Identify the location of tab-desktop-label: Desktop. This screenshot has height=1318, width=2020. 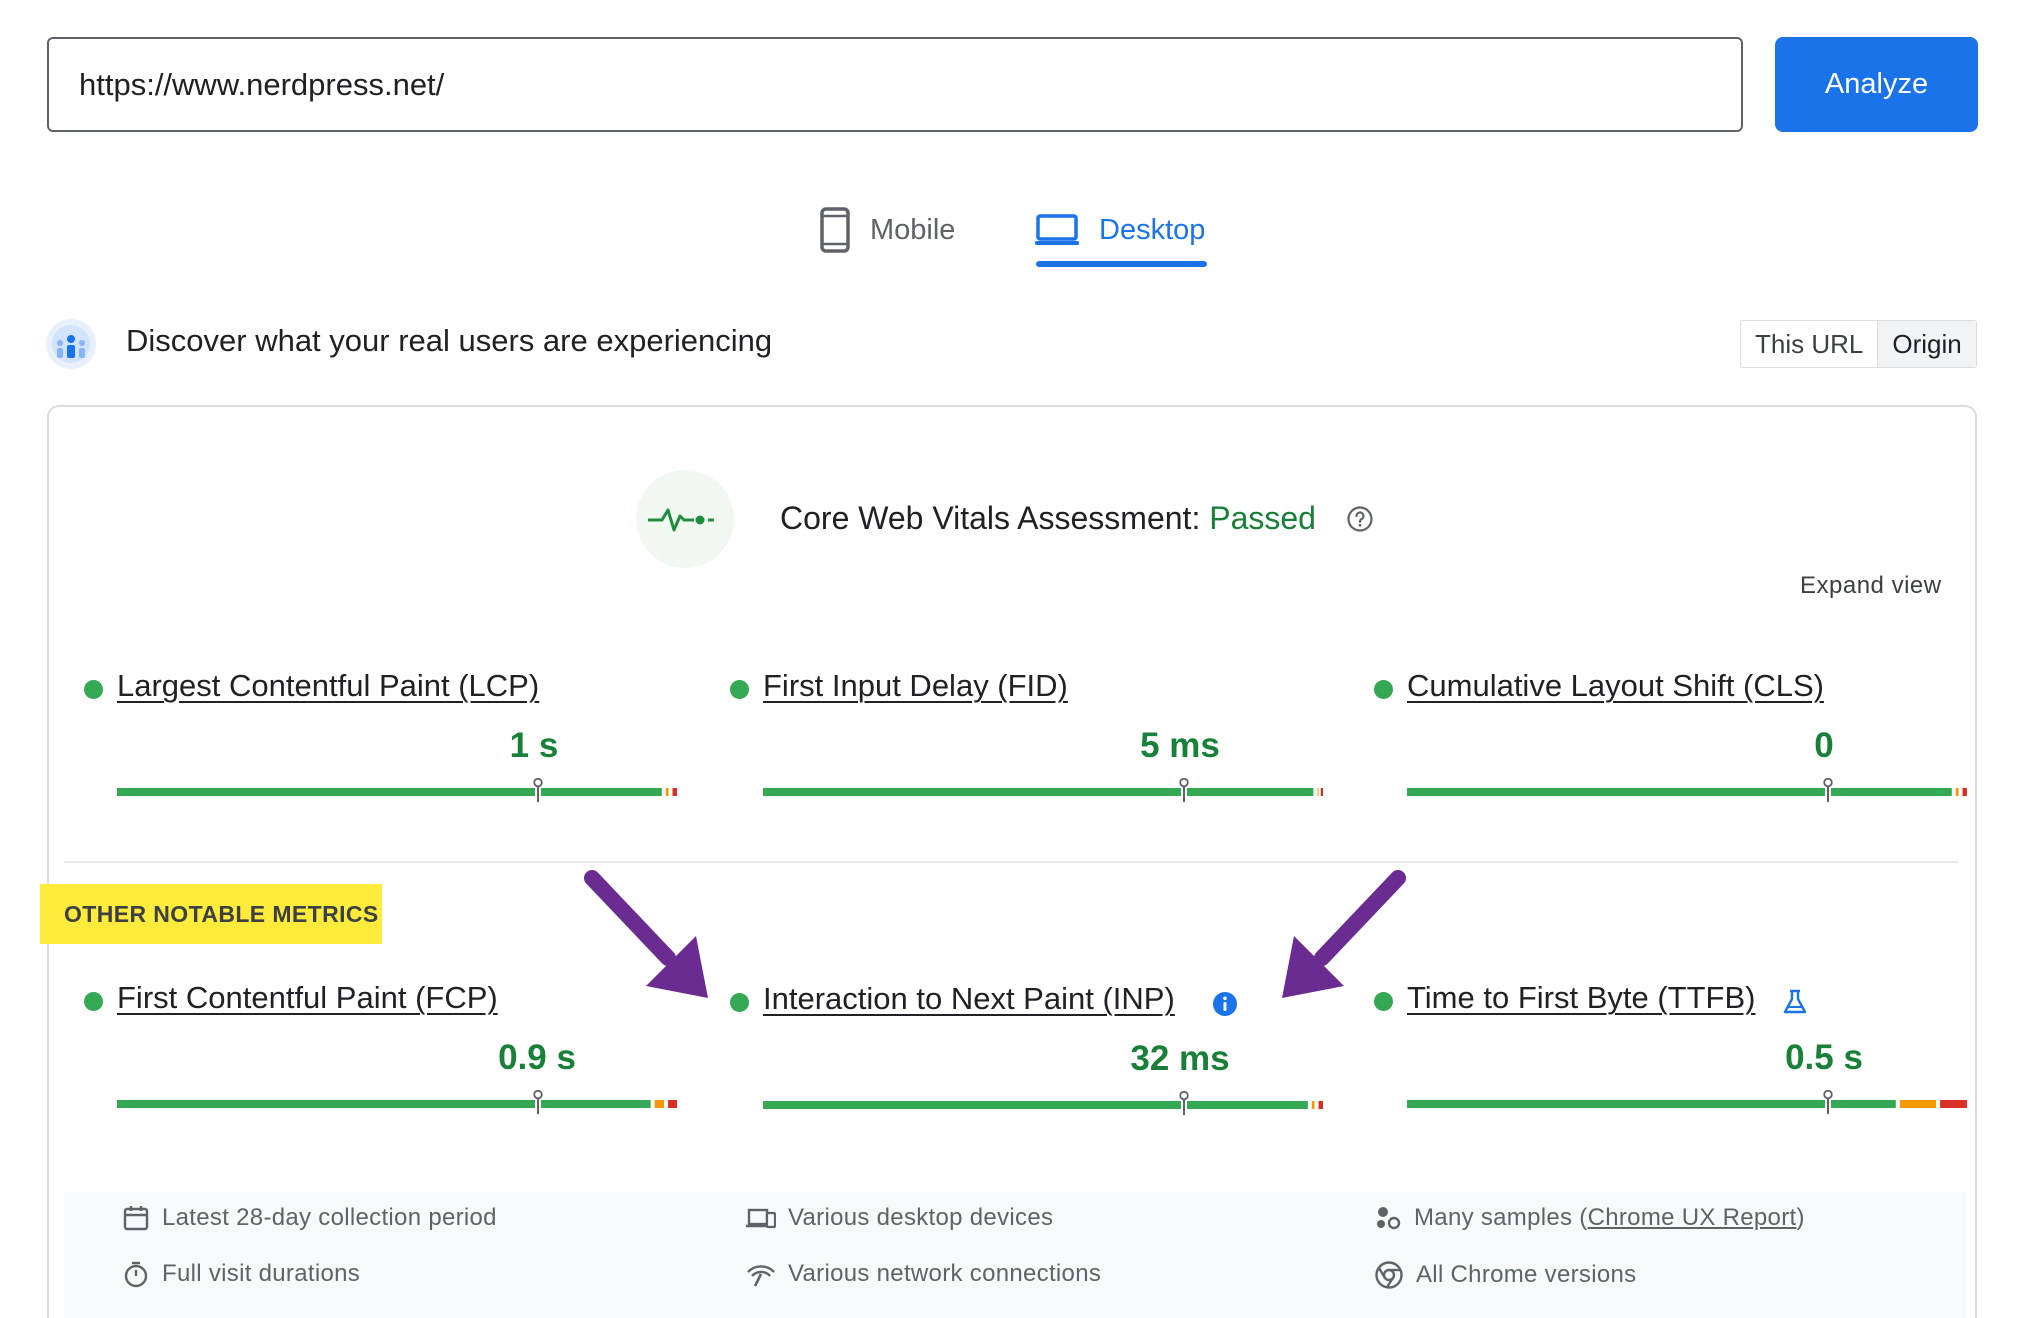
(1152, 229).